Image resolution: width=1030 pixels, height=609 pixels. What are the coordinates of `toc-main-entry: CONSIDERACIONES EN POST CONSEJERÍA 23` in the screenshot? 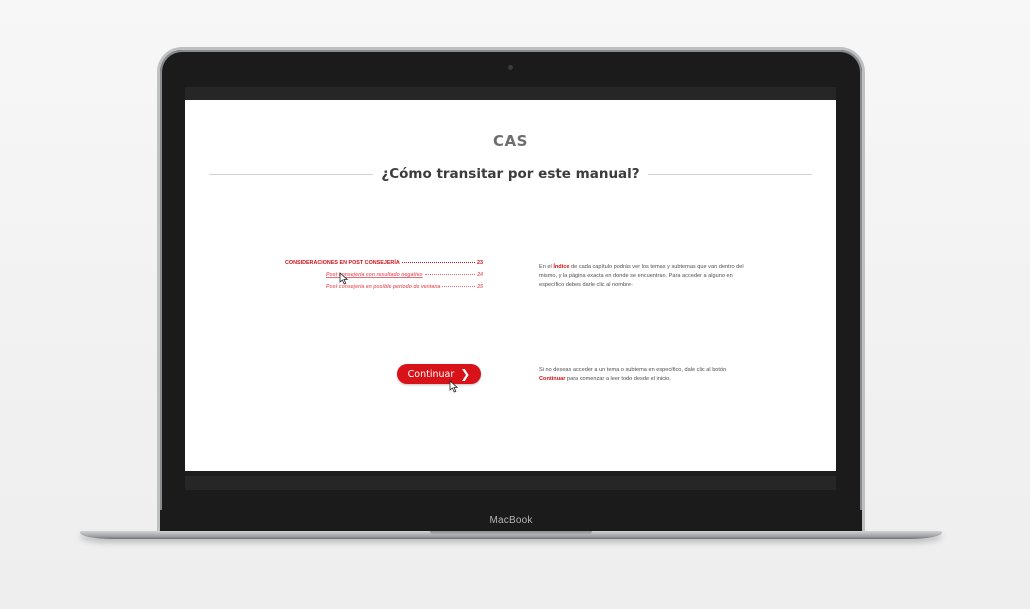 It's located at (384, 266).